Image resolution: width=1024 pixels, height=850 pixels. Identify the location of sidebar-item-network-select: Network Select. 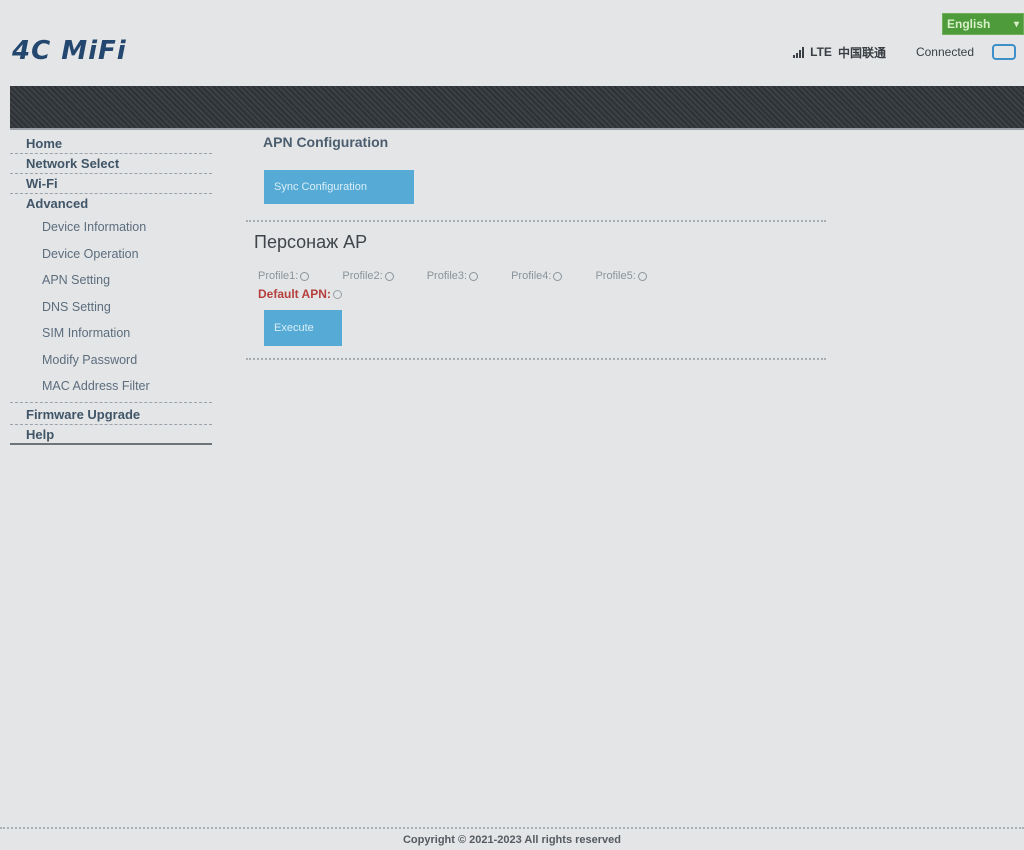
(111, 164).